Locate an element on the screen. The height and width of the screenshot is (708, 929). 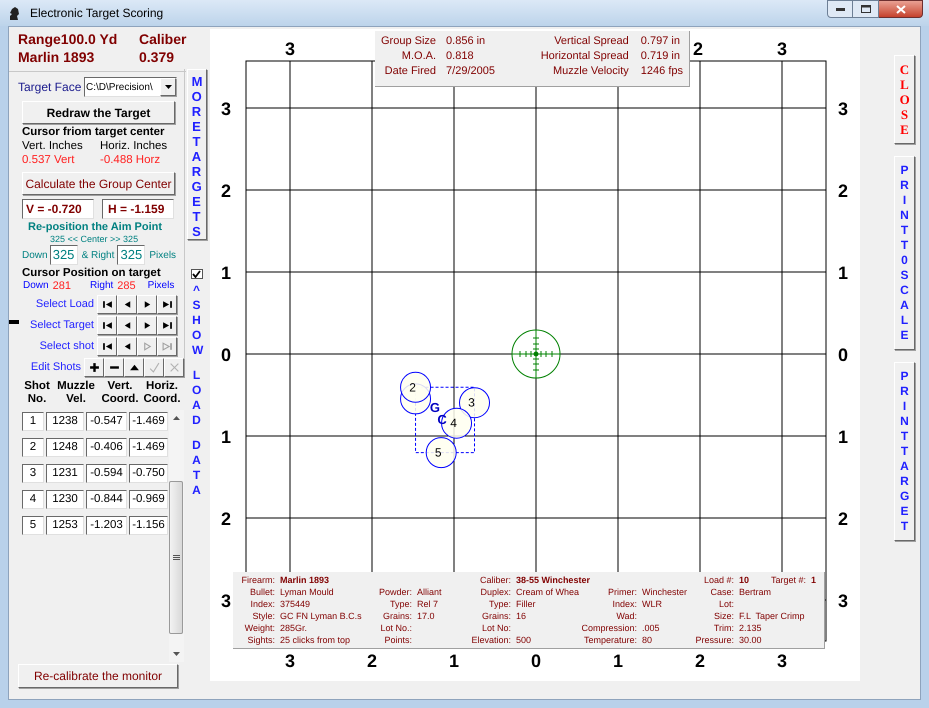
load-field-value: .005 is located at coordinates (651, 628).